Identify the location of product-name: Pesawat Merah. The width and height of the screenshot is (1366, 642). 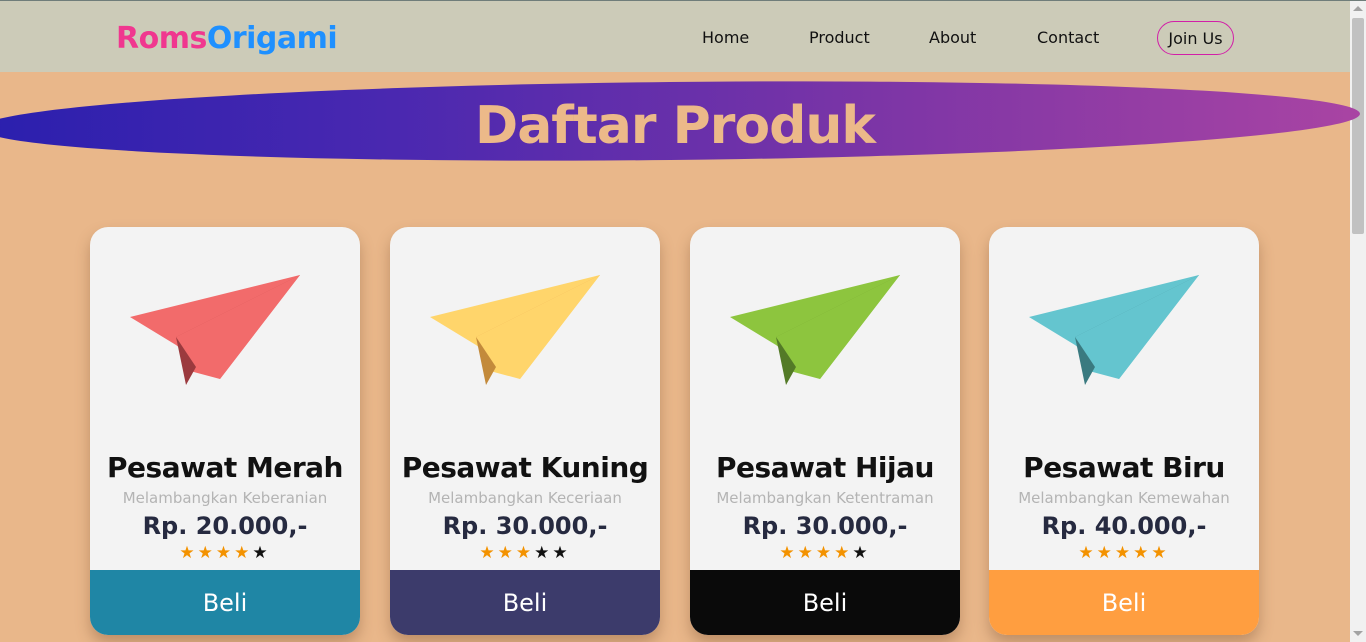
(225, 467).